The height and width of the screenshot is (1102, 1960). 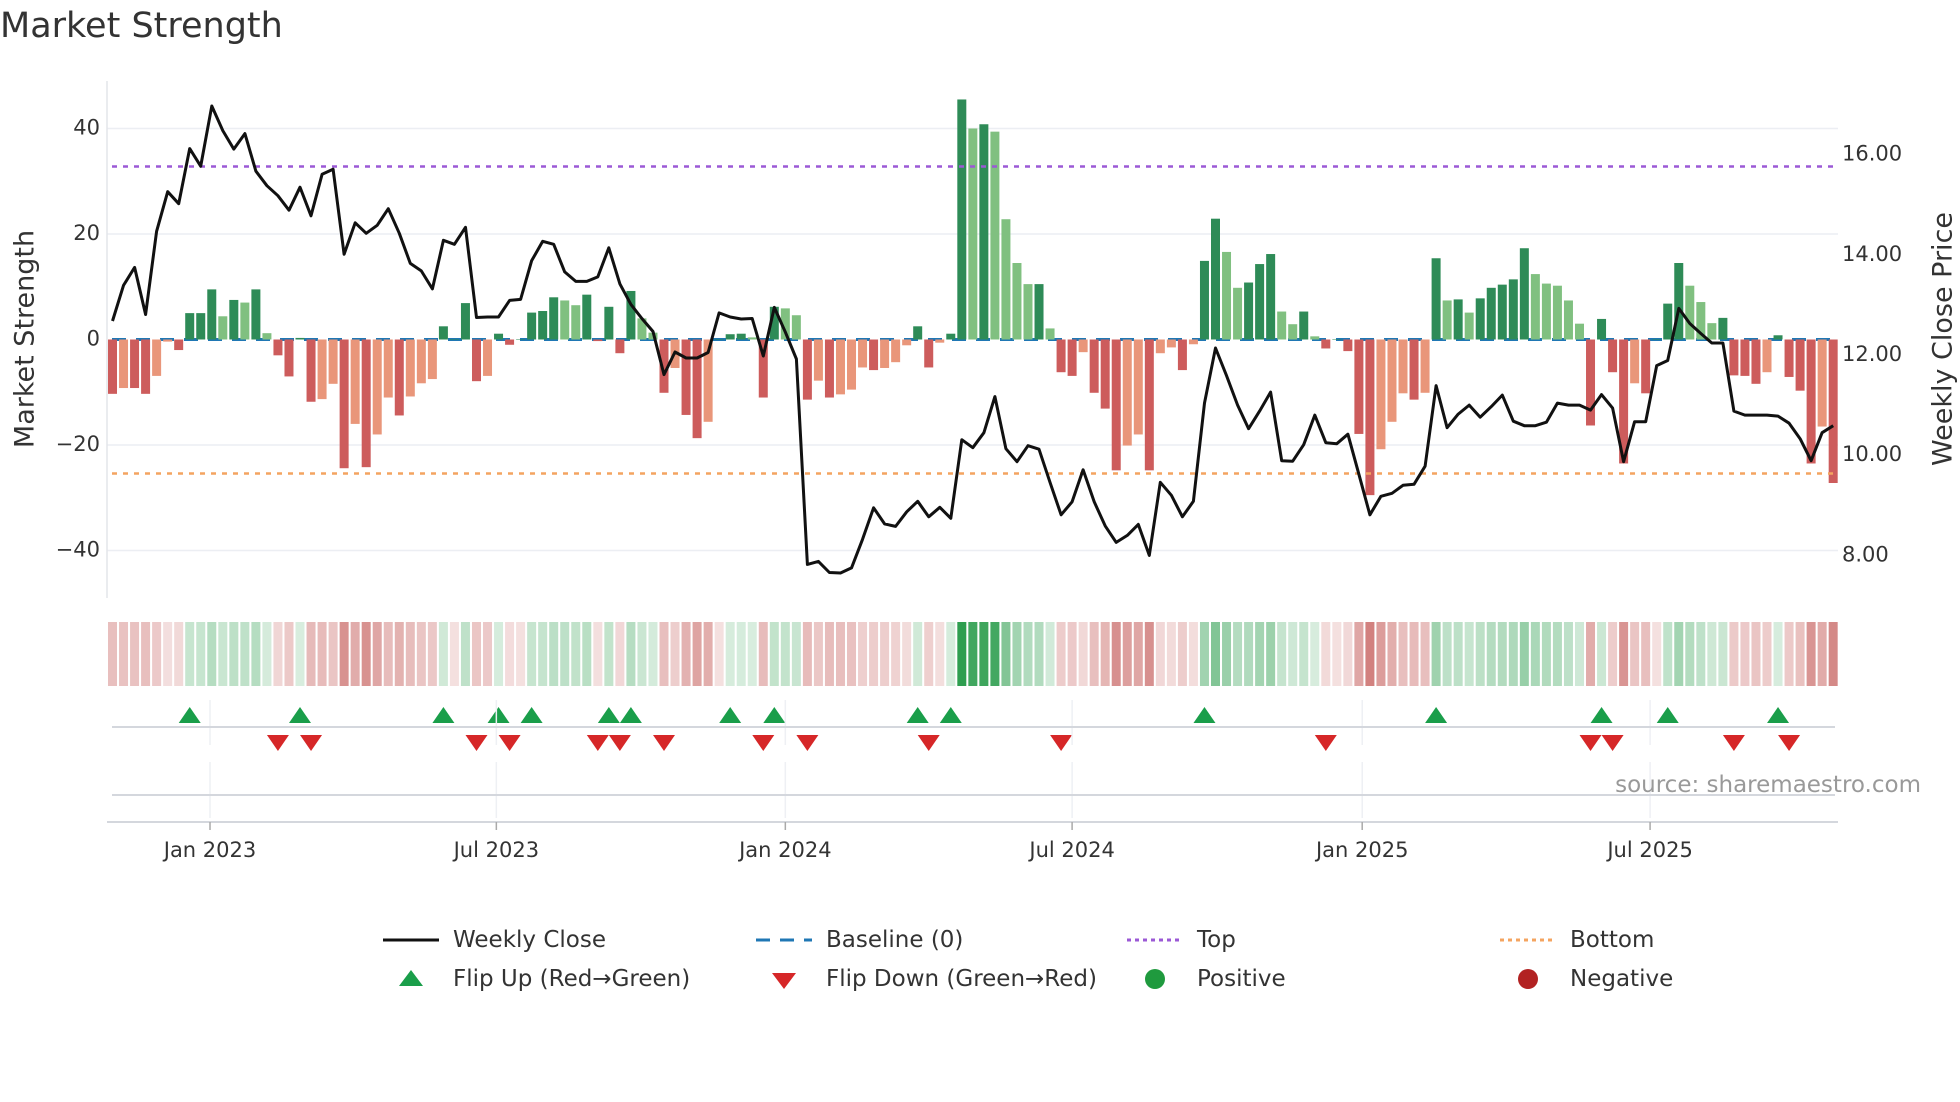 I want to click on x-tick-label: Jan 2025, so click(x=1361, y=850).